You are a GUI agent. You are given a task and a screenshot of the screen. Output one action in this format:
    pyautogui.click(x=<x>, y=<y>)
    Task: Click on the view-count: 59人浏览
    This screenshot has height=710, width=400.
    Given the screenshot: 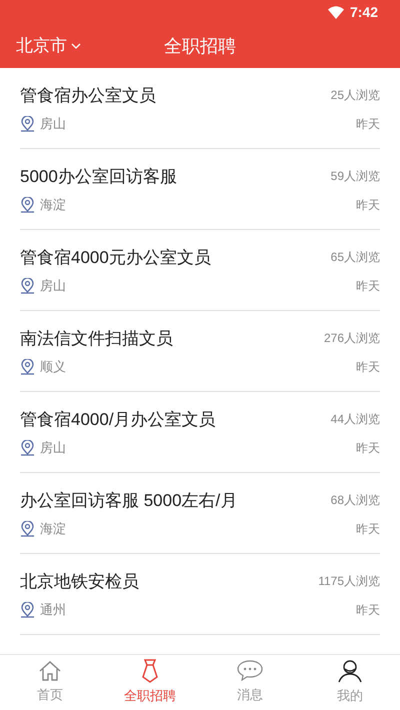 What is the action you would take?
    pyautogui.click(x=355, y=177)
    